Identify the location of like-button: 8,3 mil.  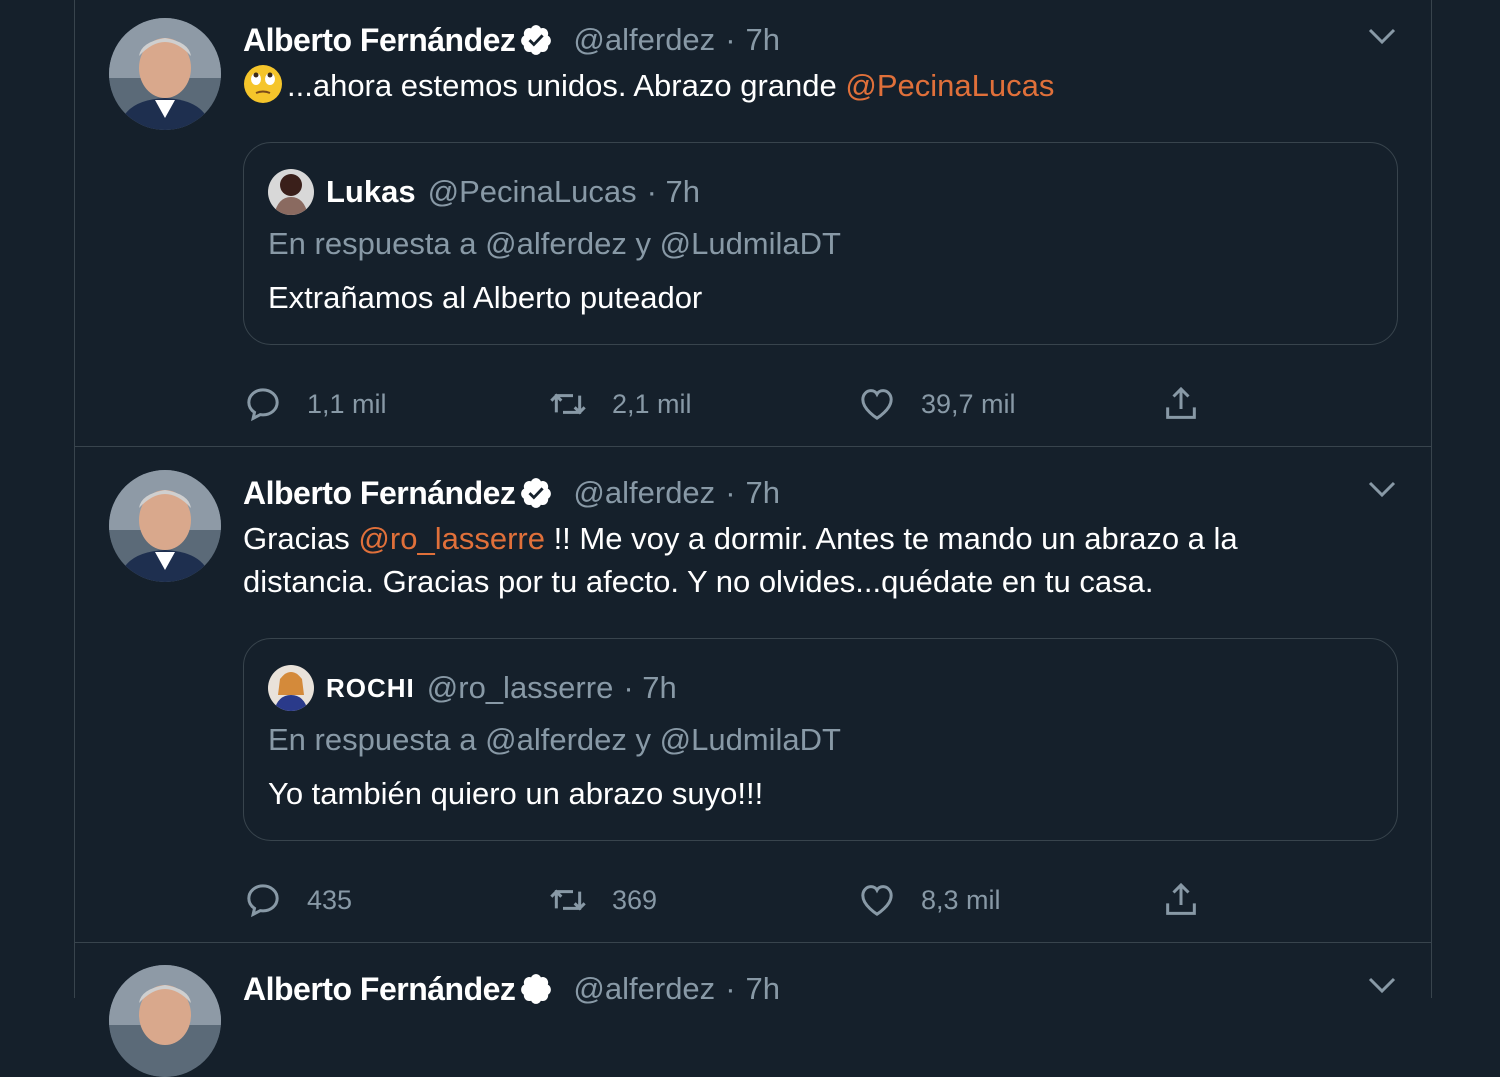
(929, 900).